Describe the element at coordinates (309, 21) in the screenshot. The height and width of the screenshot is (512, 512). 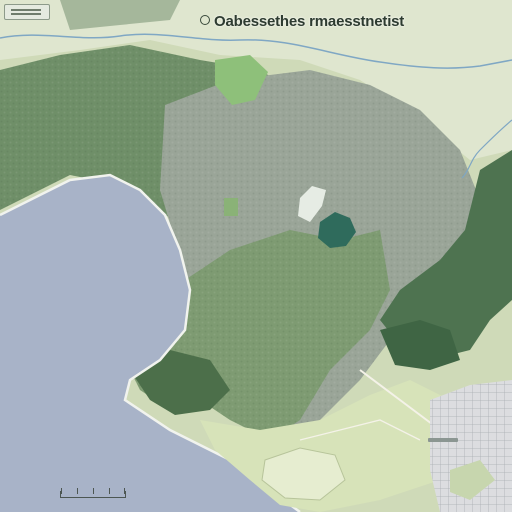
I see `map-title-text: Oabessethes rmaesstnetist` at that location.